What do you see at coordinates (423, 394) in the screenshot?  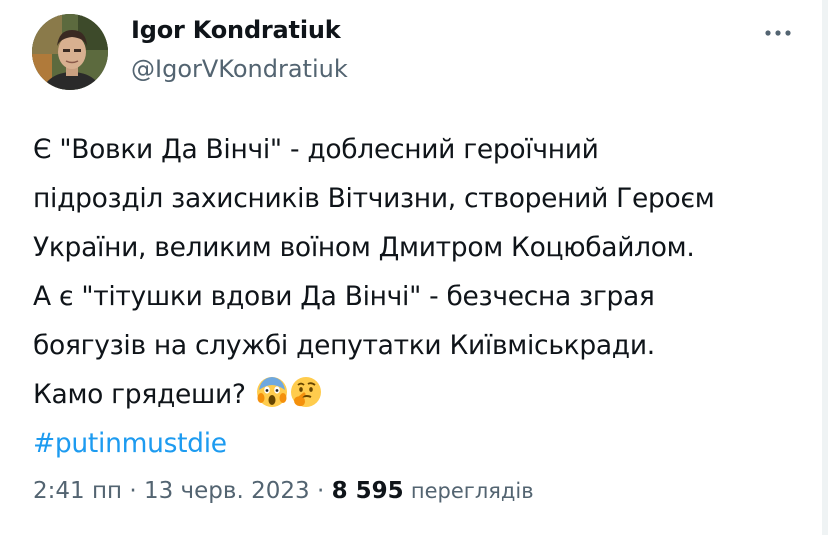 I see `tweet-line-question: Камо грядеши?` at bounding box center [423, 394].